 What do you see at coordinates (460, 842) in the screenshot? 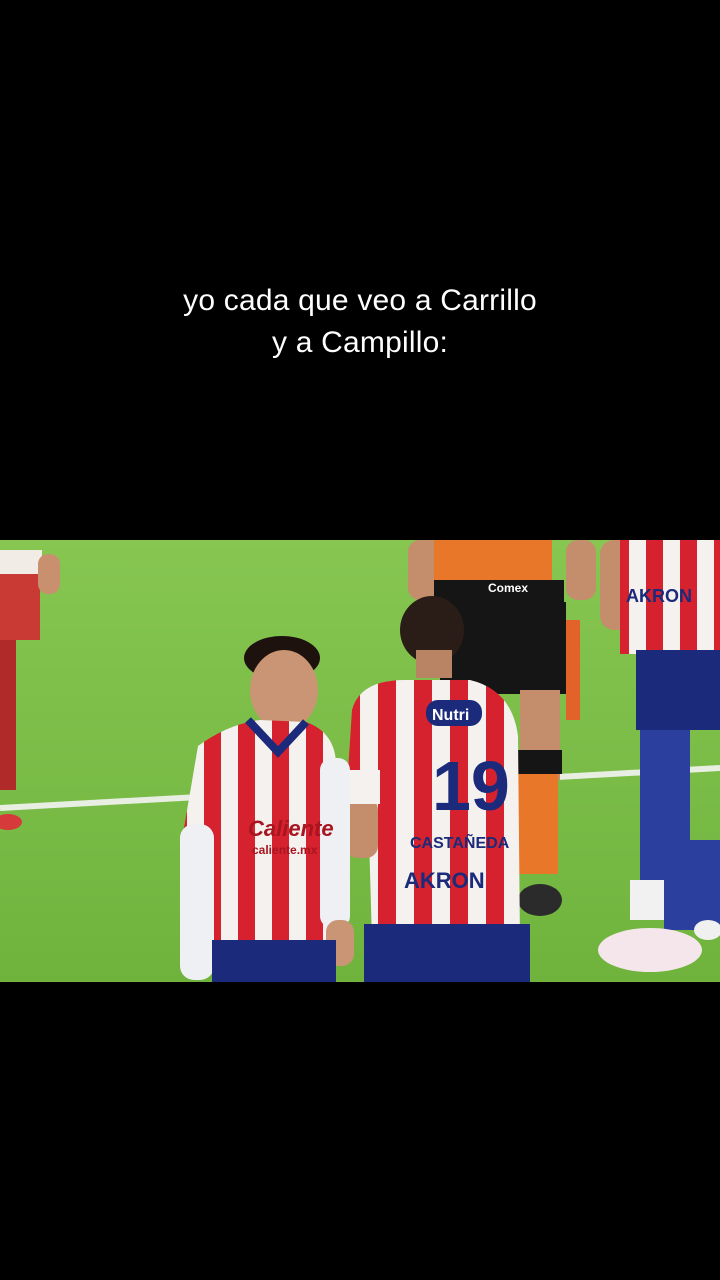
I see `jersey-name-text: CASTAÑEDA` at bounding box center [460, 842].